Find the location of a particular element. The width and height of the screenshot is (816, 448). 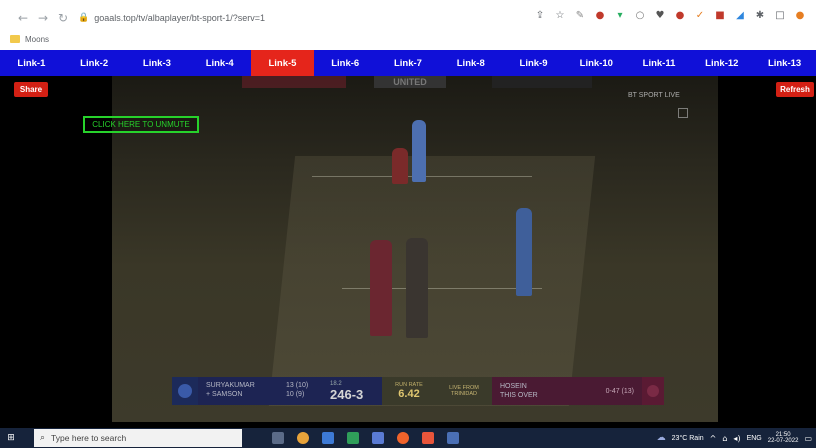

nav-link-11: Link-11 is located at coordinates (659, 63).